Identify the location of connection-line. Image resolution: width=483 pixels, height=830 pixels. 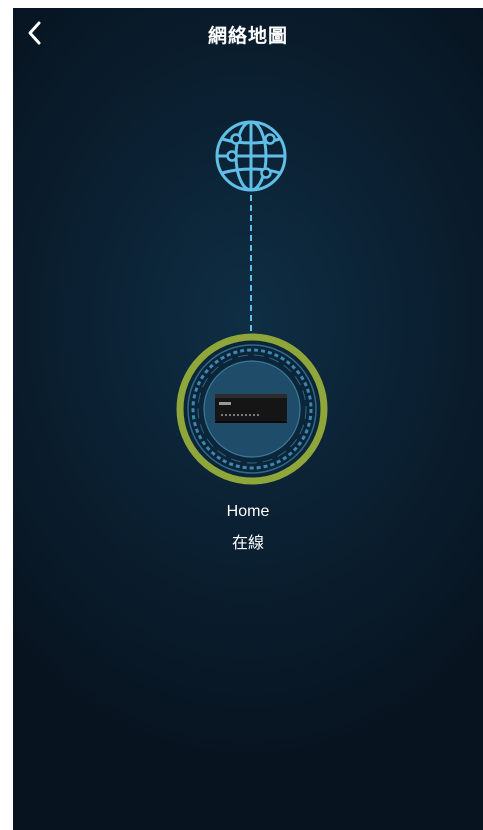
(251, 268).